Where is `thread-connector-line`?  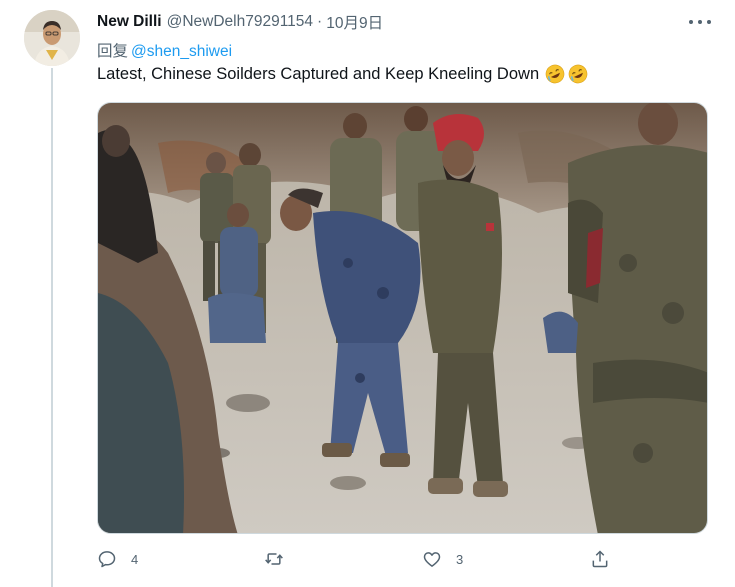
thread-connector-line is located at coordinates (52, 327).